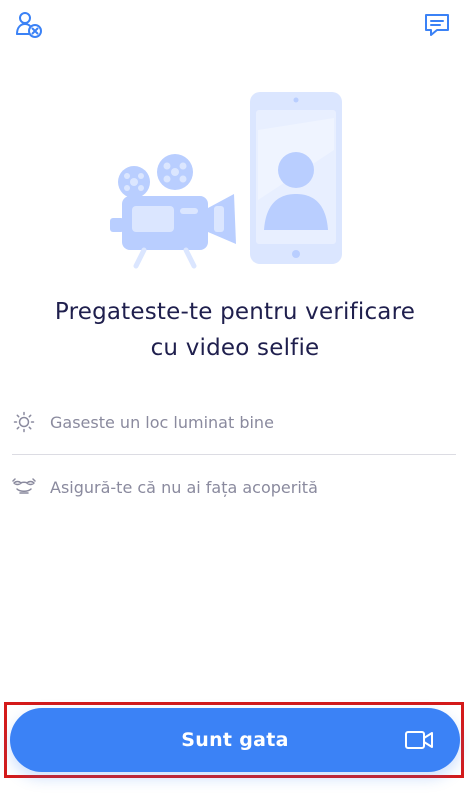  Describe the element at coordinates (235, 348) in the screenshot. I see `title-line-2: cu video selfie` at that location.